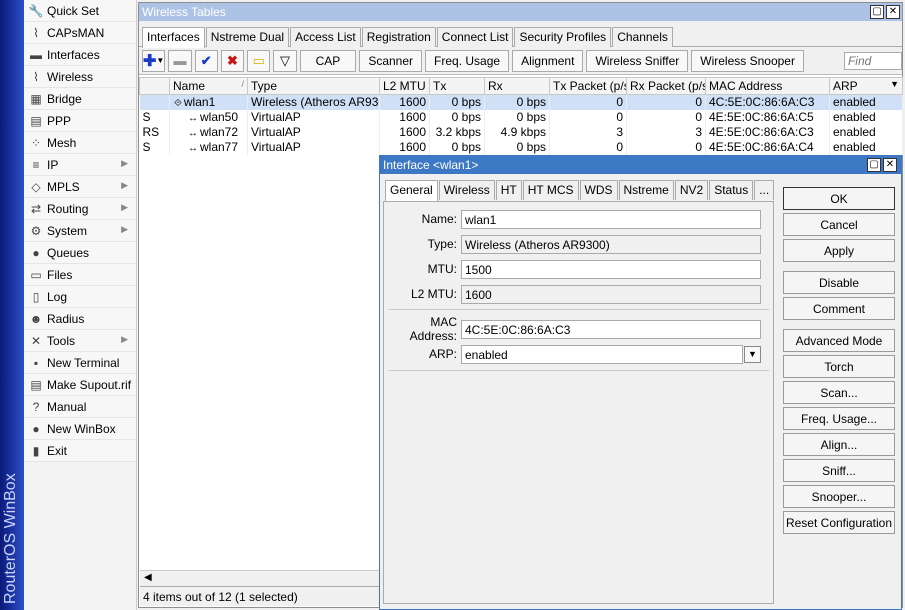  What do you see at coordinates (80, 143) in the screenshot?
I see `menu-item: ⁘ Mesh` at bounding box center [80, 143].